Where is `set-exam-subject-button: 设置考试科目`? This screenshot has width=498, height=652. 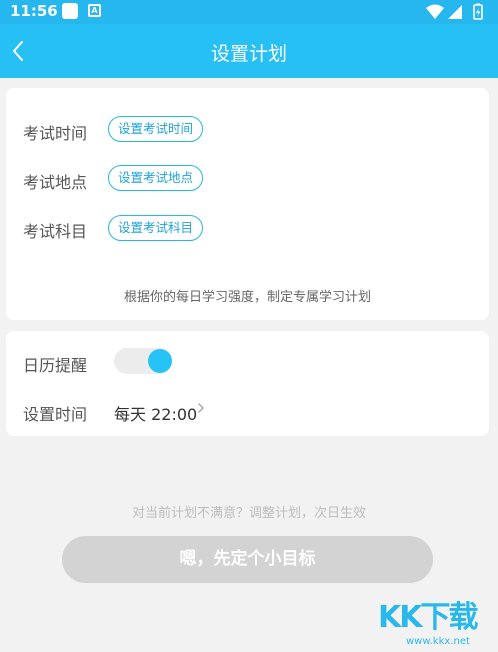
set-exam-subject-button: 设置考试科目 is located at coordinates (156, 228).